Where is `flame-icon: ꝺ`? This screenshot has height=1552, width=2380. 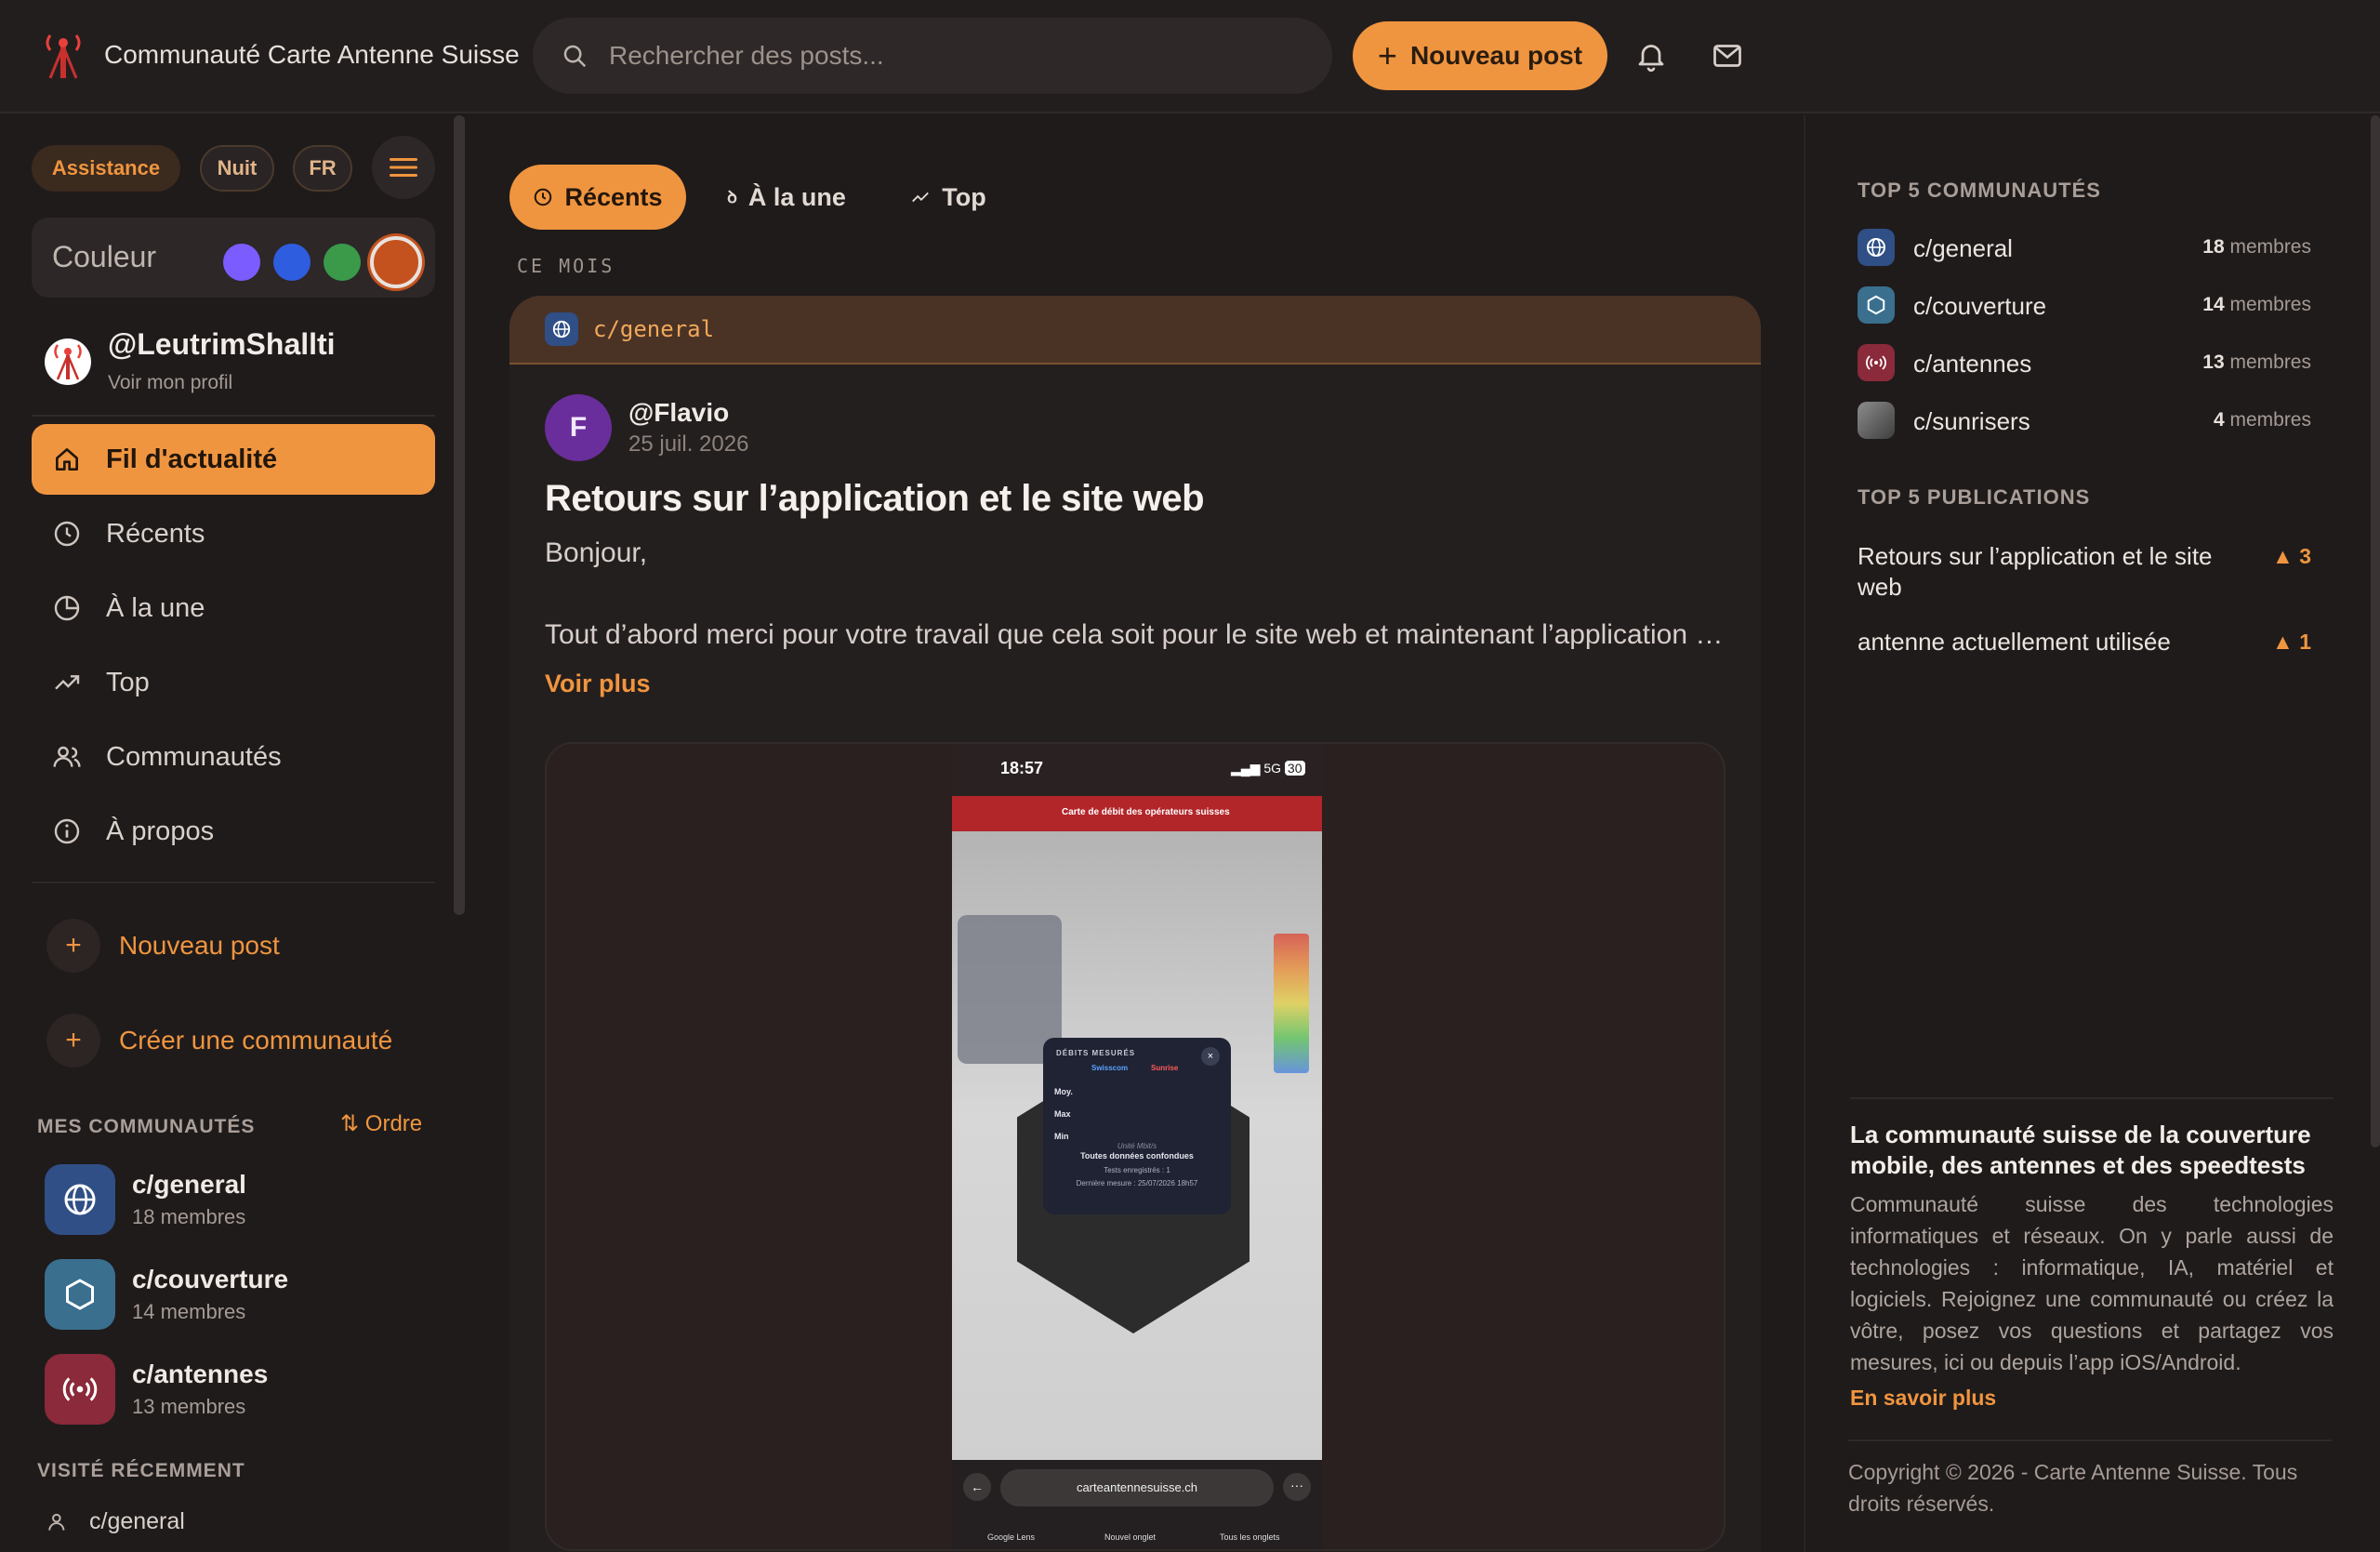
flame-icon: ꝺ is located at coordinates (732, 197).